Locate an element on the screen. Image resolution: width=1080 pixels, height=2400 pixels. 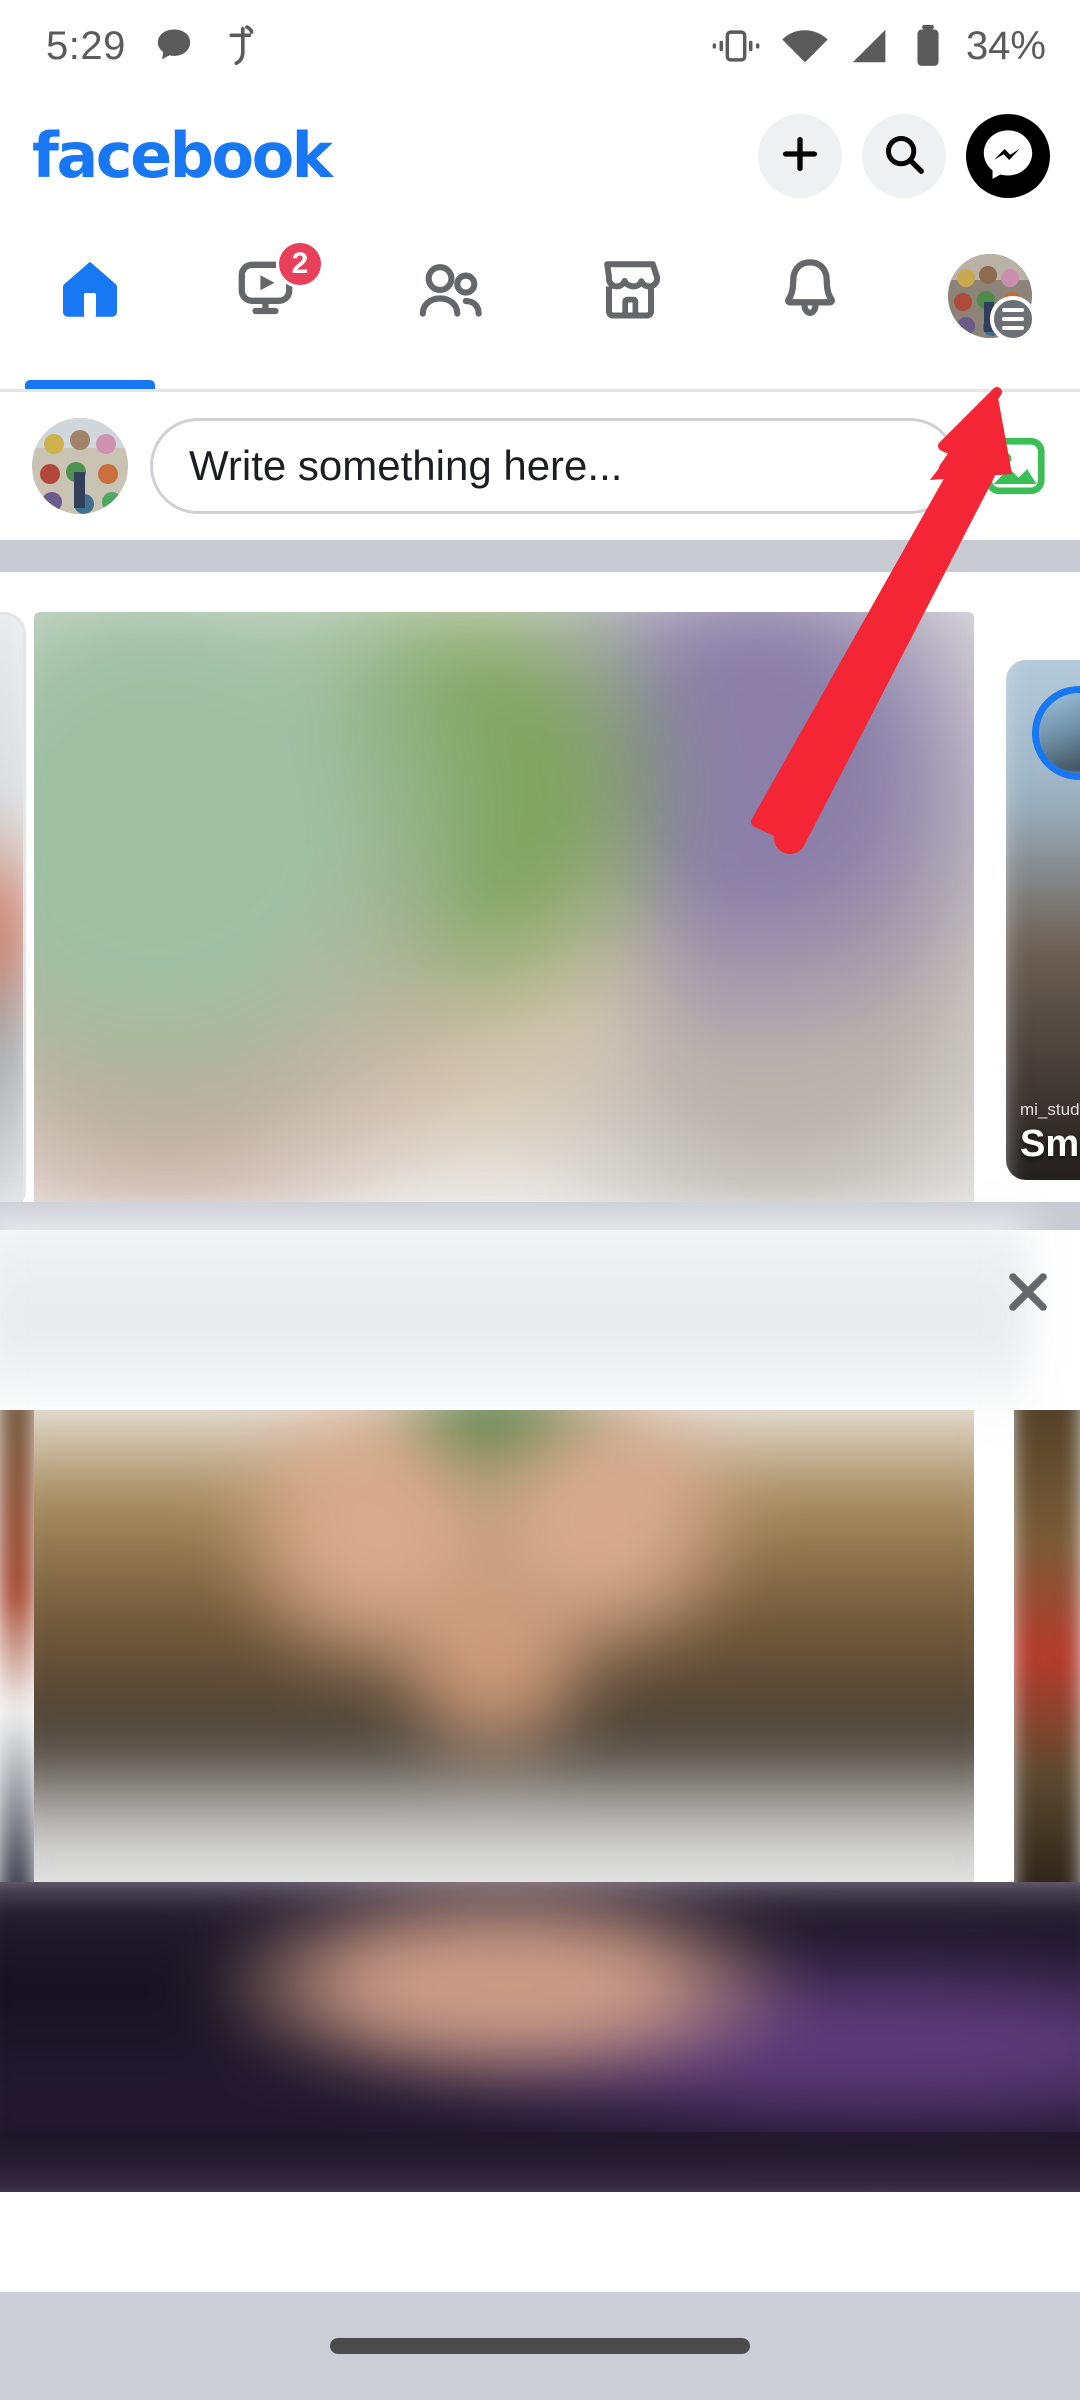
status-bar-right: 34% is located at coordinates (878, 46).